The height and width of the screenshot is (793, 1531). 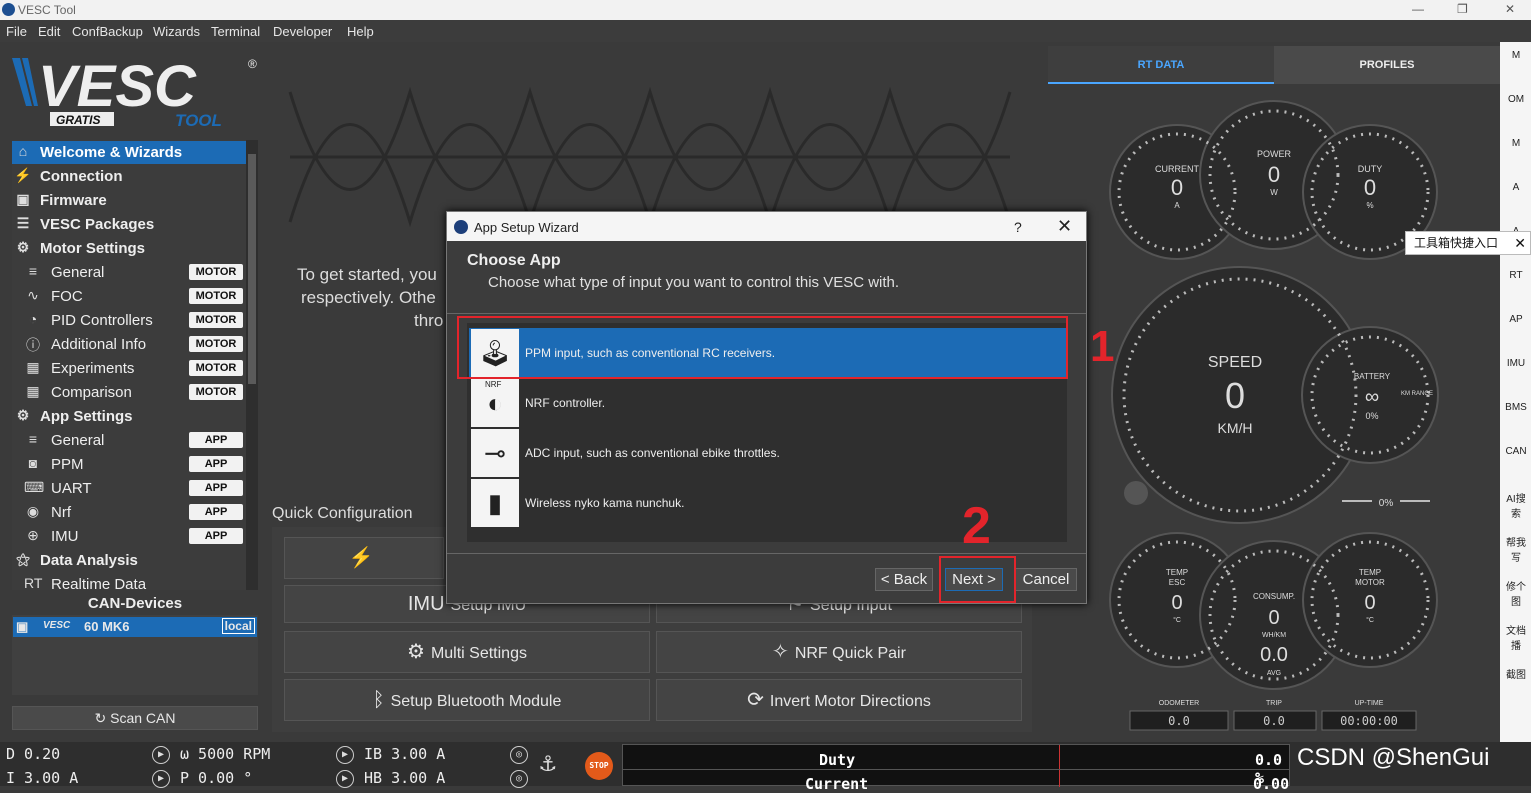 What do you see at coordinates (65, 536) in the screenshot?
I see `sidebar-item-label: IMU` at bounding box center [65, 536].